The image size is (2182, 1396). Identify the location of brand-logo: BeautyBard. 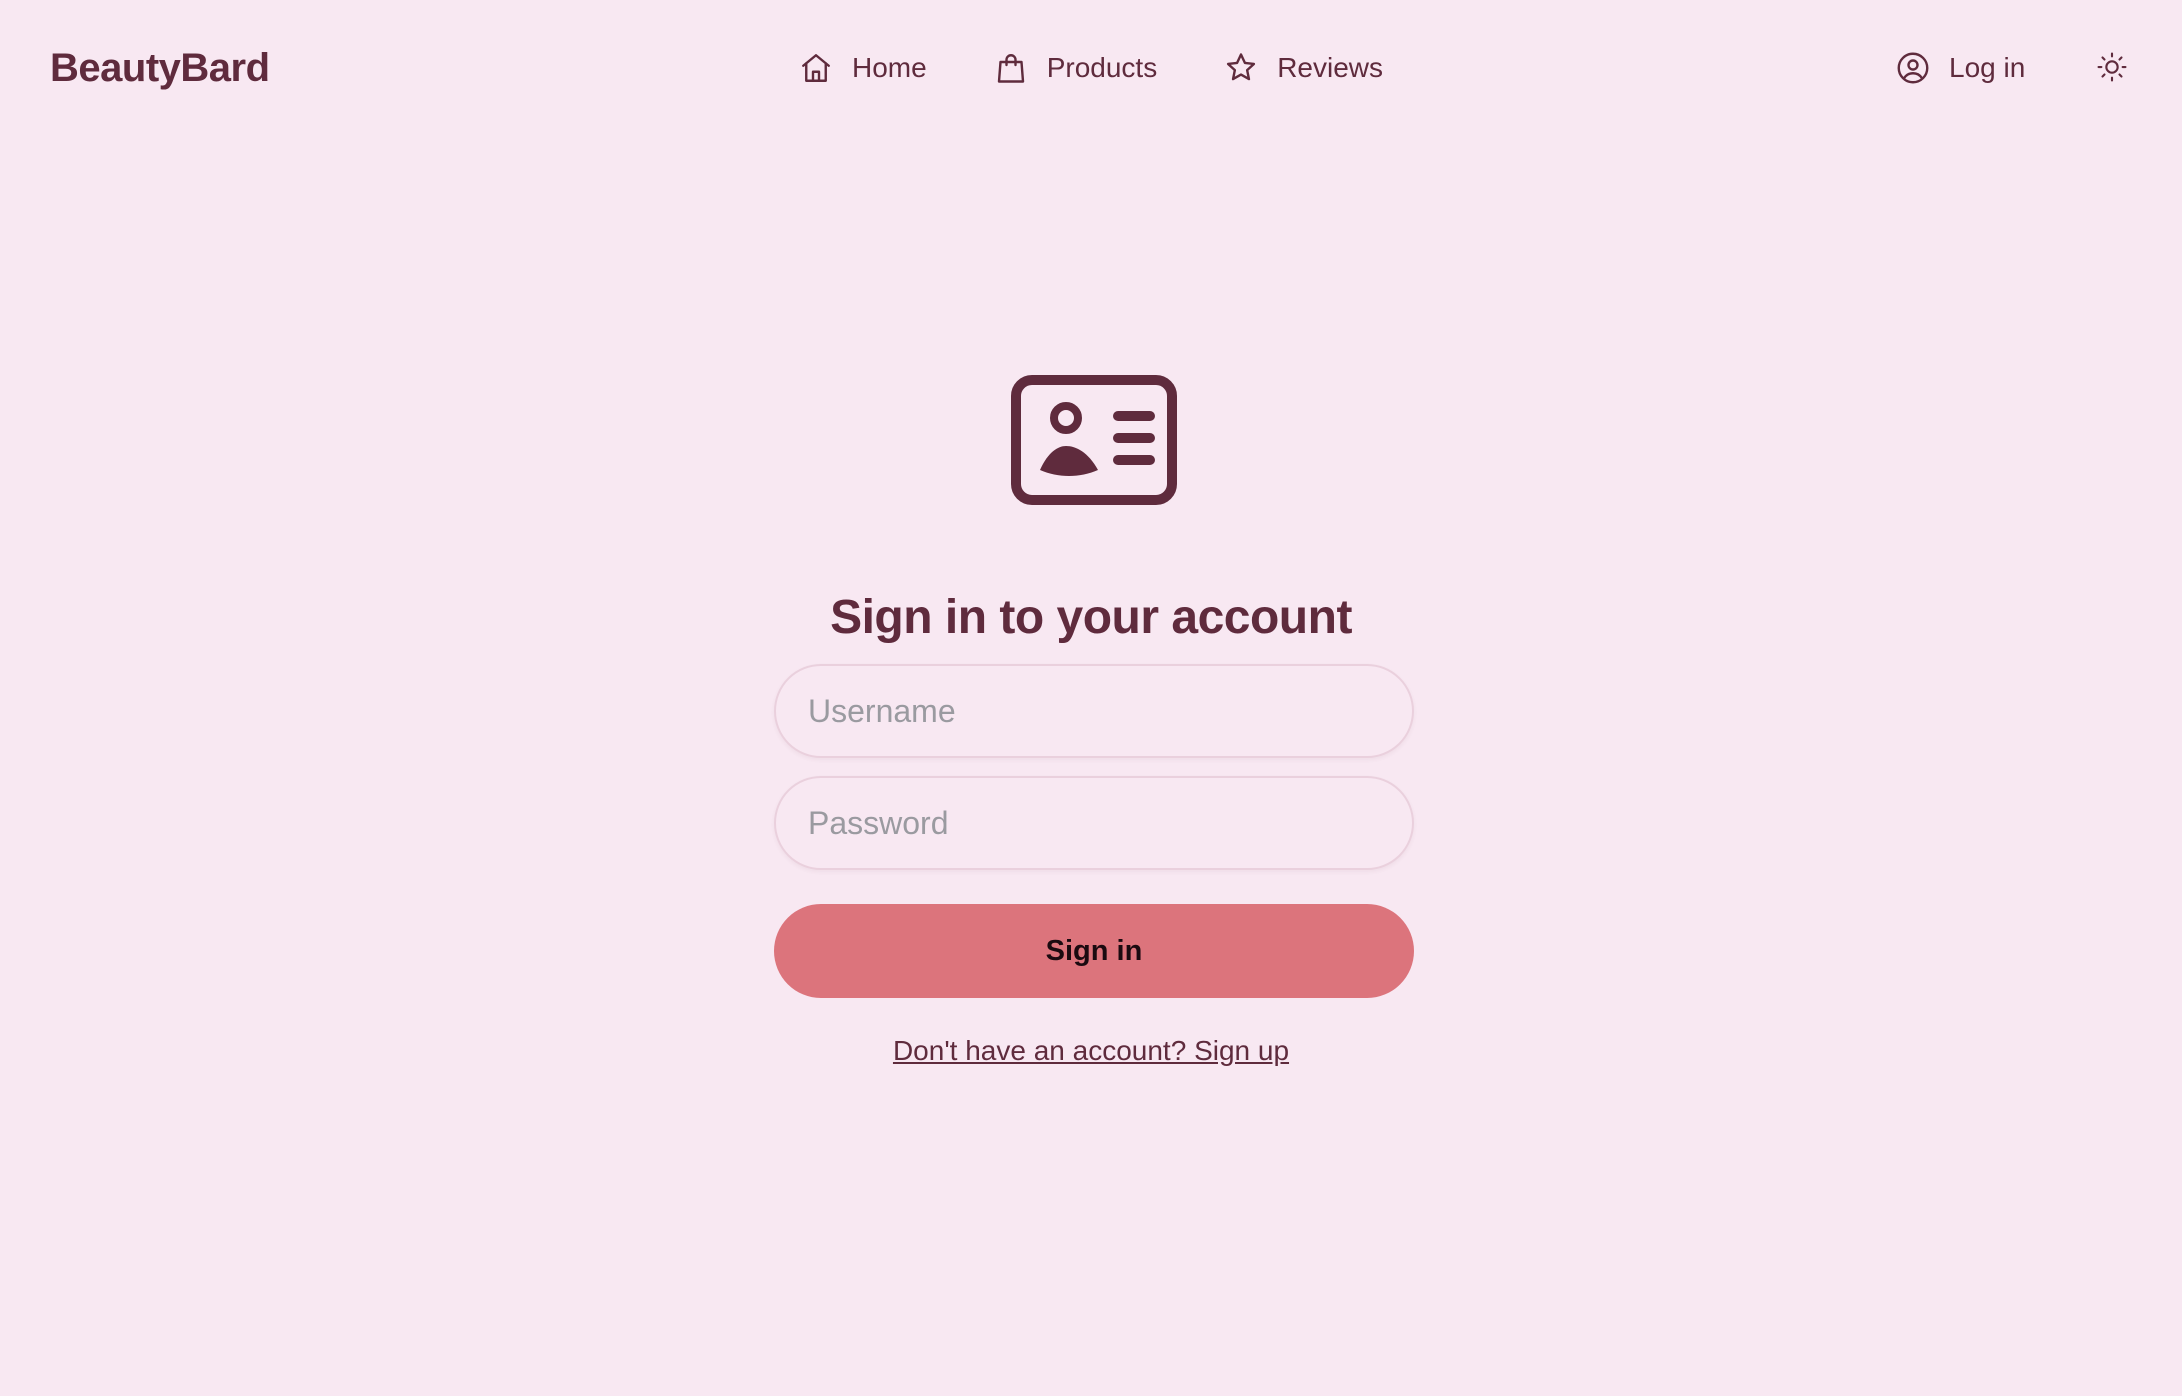
(160, 68).